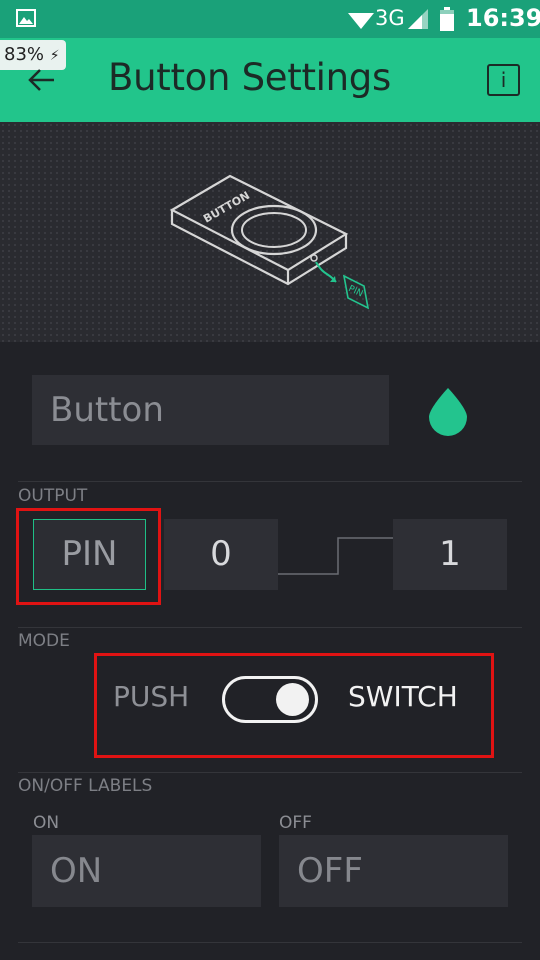 This screenshot has height=960, width=540. What do you see at coordinates (89, 554) in the screenshot?
I see `pin-selector: PIN` at bounding box center [89, 554].